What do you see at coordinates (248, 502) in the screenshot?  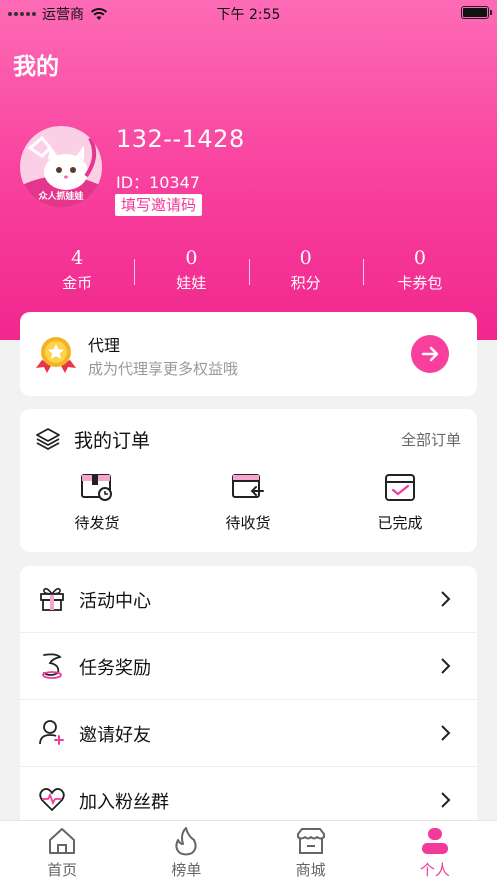 I see `order-pending-receipt: 待收货` at bounding box center [248, 502].